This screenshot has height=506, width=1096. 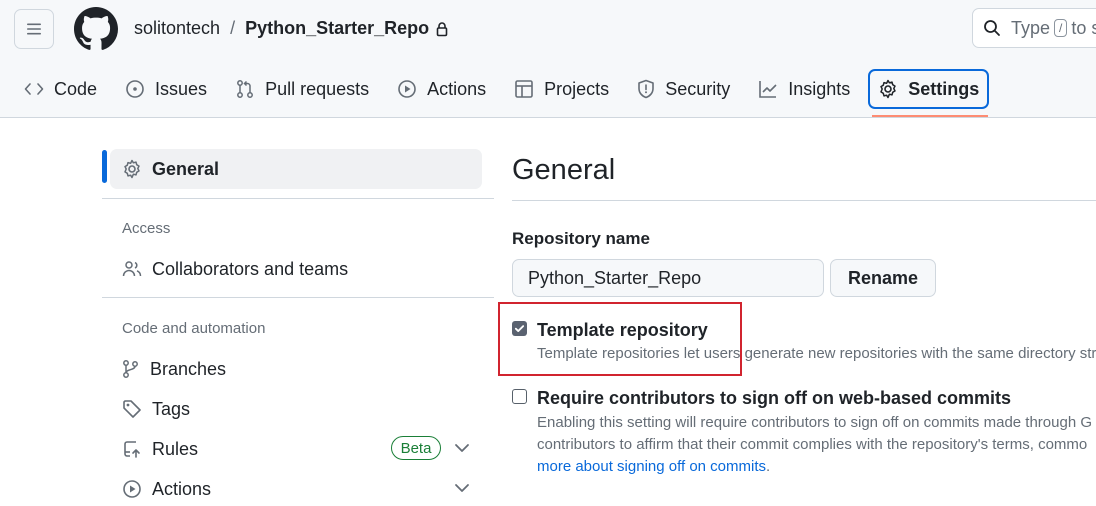 What do you see at coordinates (668, 278) in the screenshot?
I see `repo-name-input` at bounding box center [668, 278].